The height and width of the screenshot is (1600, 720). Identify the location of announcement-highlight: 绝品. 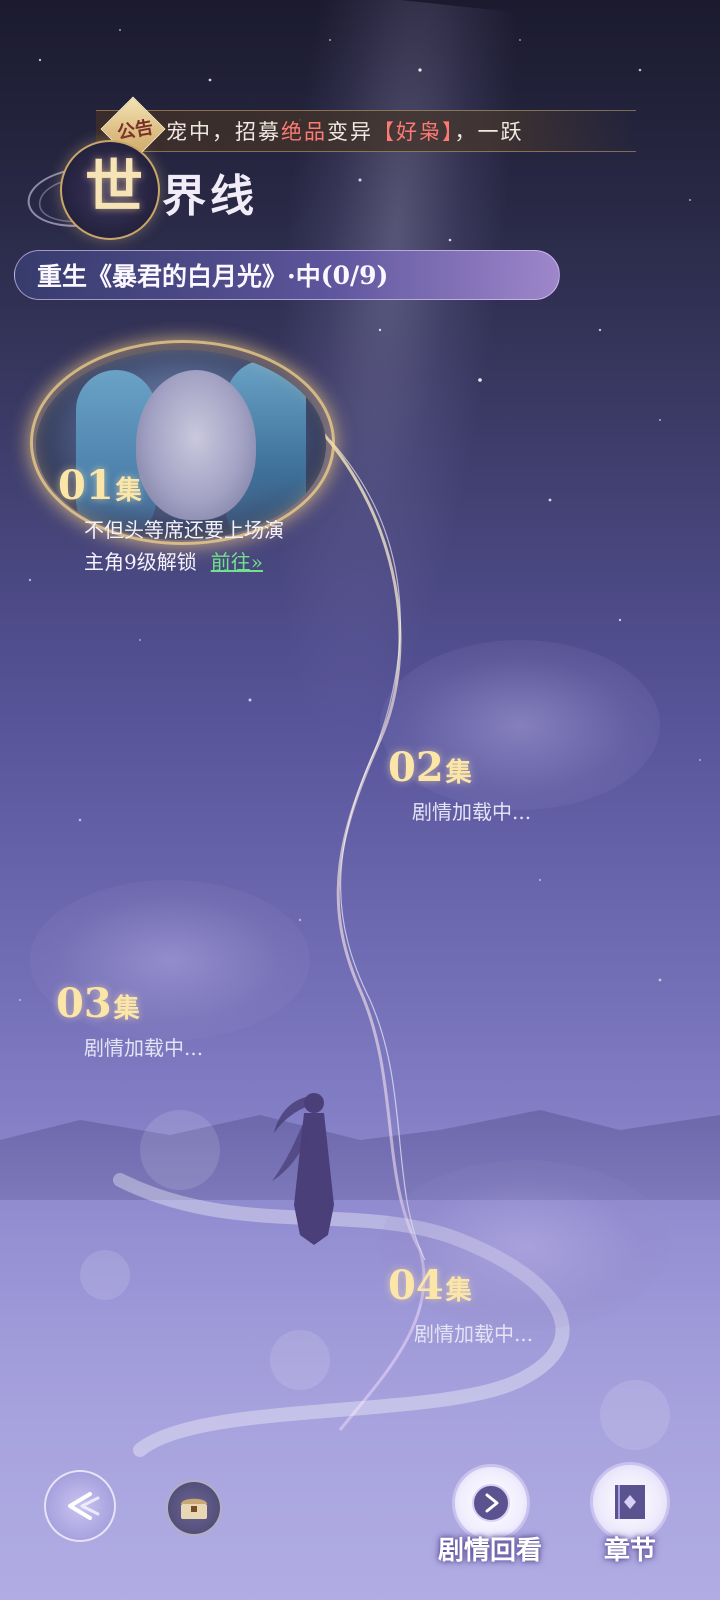
(304, 132).